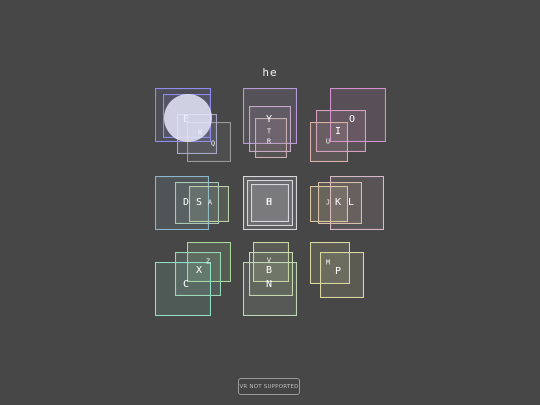  I want to click on hand-cursor, so click(188, 118).